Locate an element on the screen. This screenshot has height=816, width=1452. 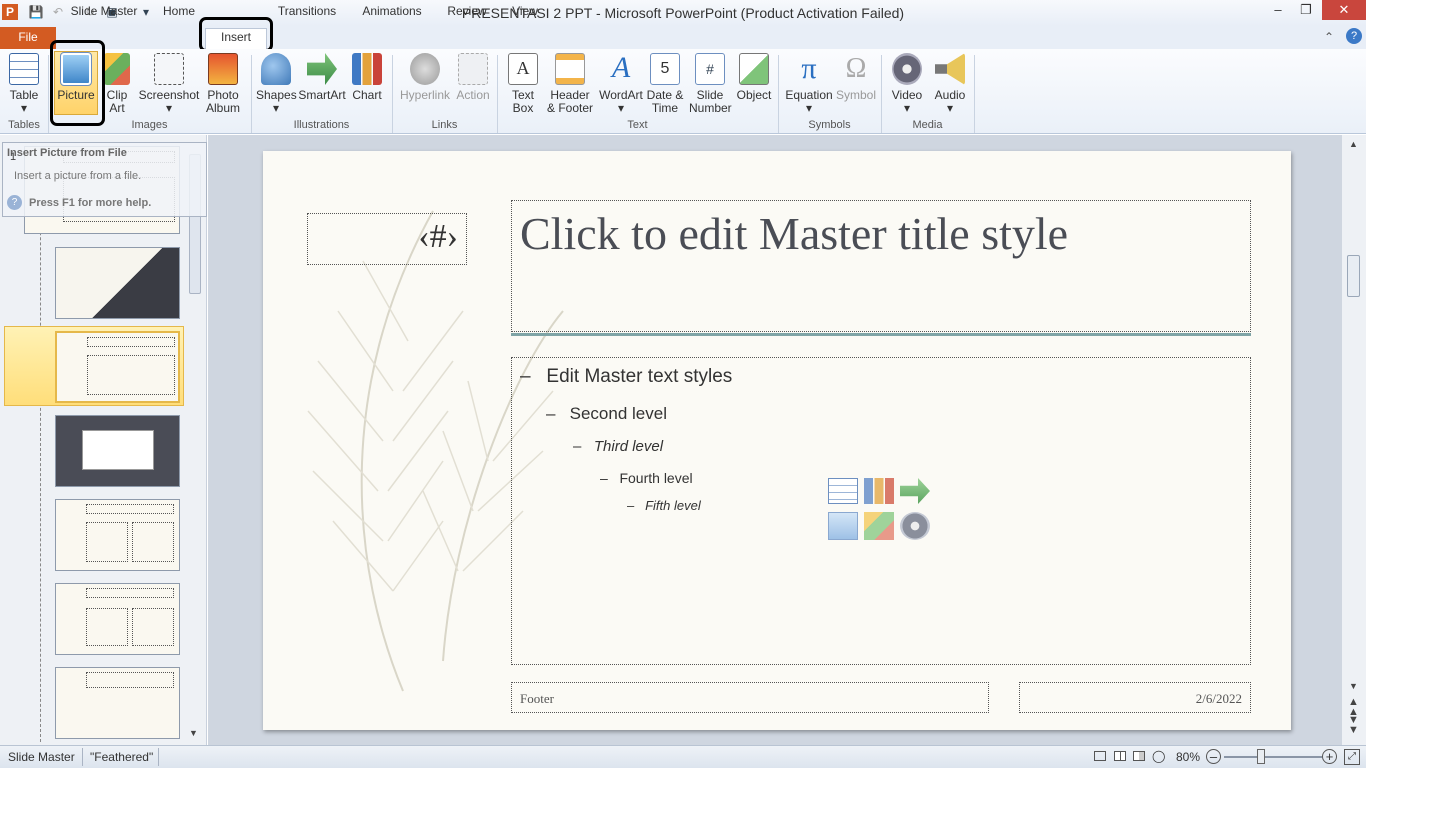
slide-number-placeholder: ‹#› is located at coordinates (387, 239).